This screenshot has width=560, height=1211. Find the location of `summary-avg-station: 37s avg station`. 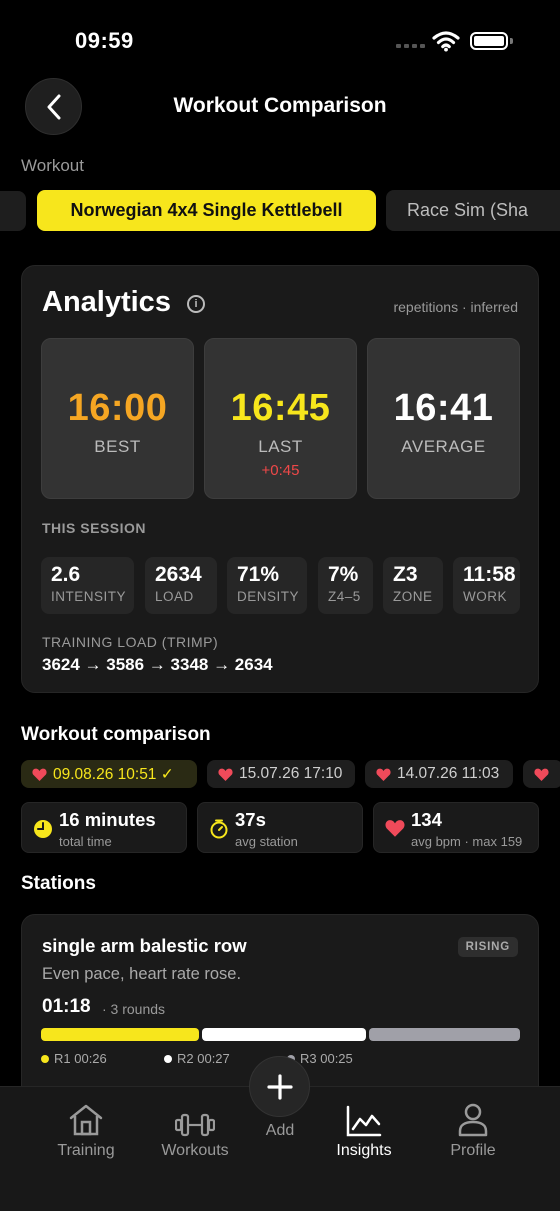

summary-avg-station: 37s avg station is located at coordinates (280, 827).